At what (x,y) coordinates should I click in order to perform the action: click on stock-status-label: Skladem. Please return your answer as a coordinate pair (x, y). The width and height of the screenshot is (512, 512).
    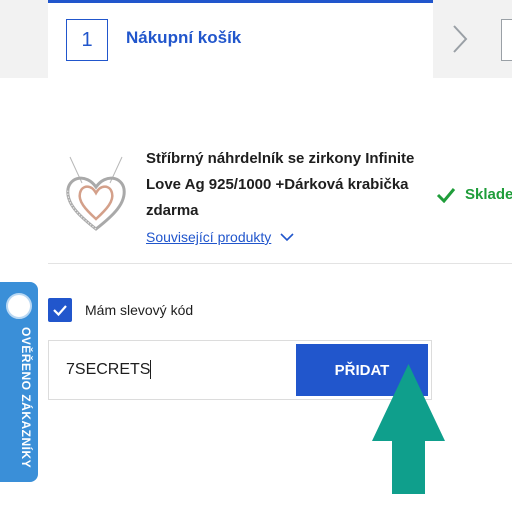
    Looking at the image, I should click on (488, 194).